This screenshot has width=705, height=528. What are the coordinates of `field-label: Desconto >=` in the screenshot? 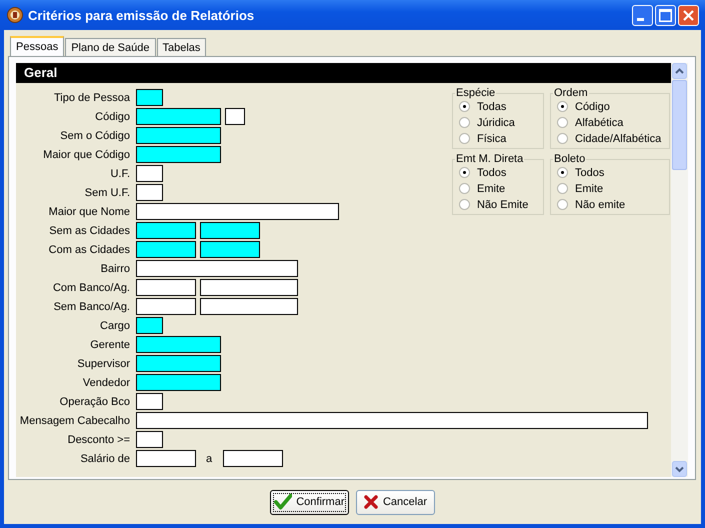 It's located at (98, 440).